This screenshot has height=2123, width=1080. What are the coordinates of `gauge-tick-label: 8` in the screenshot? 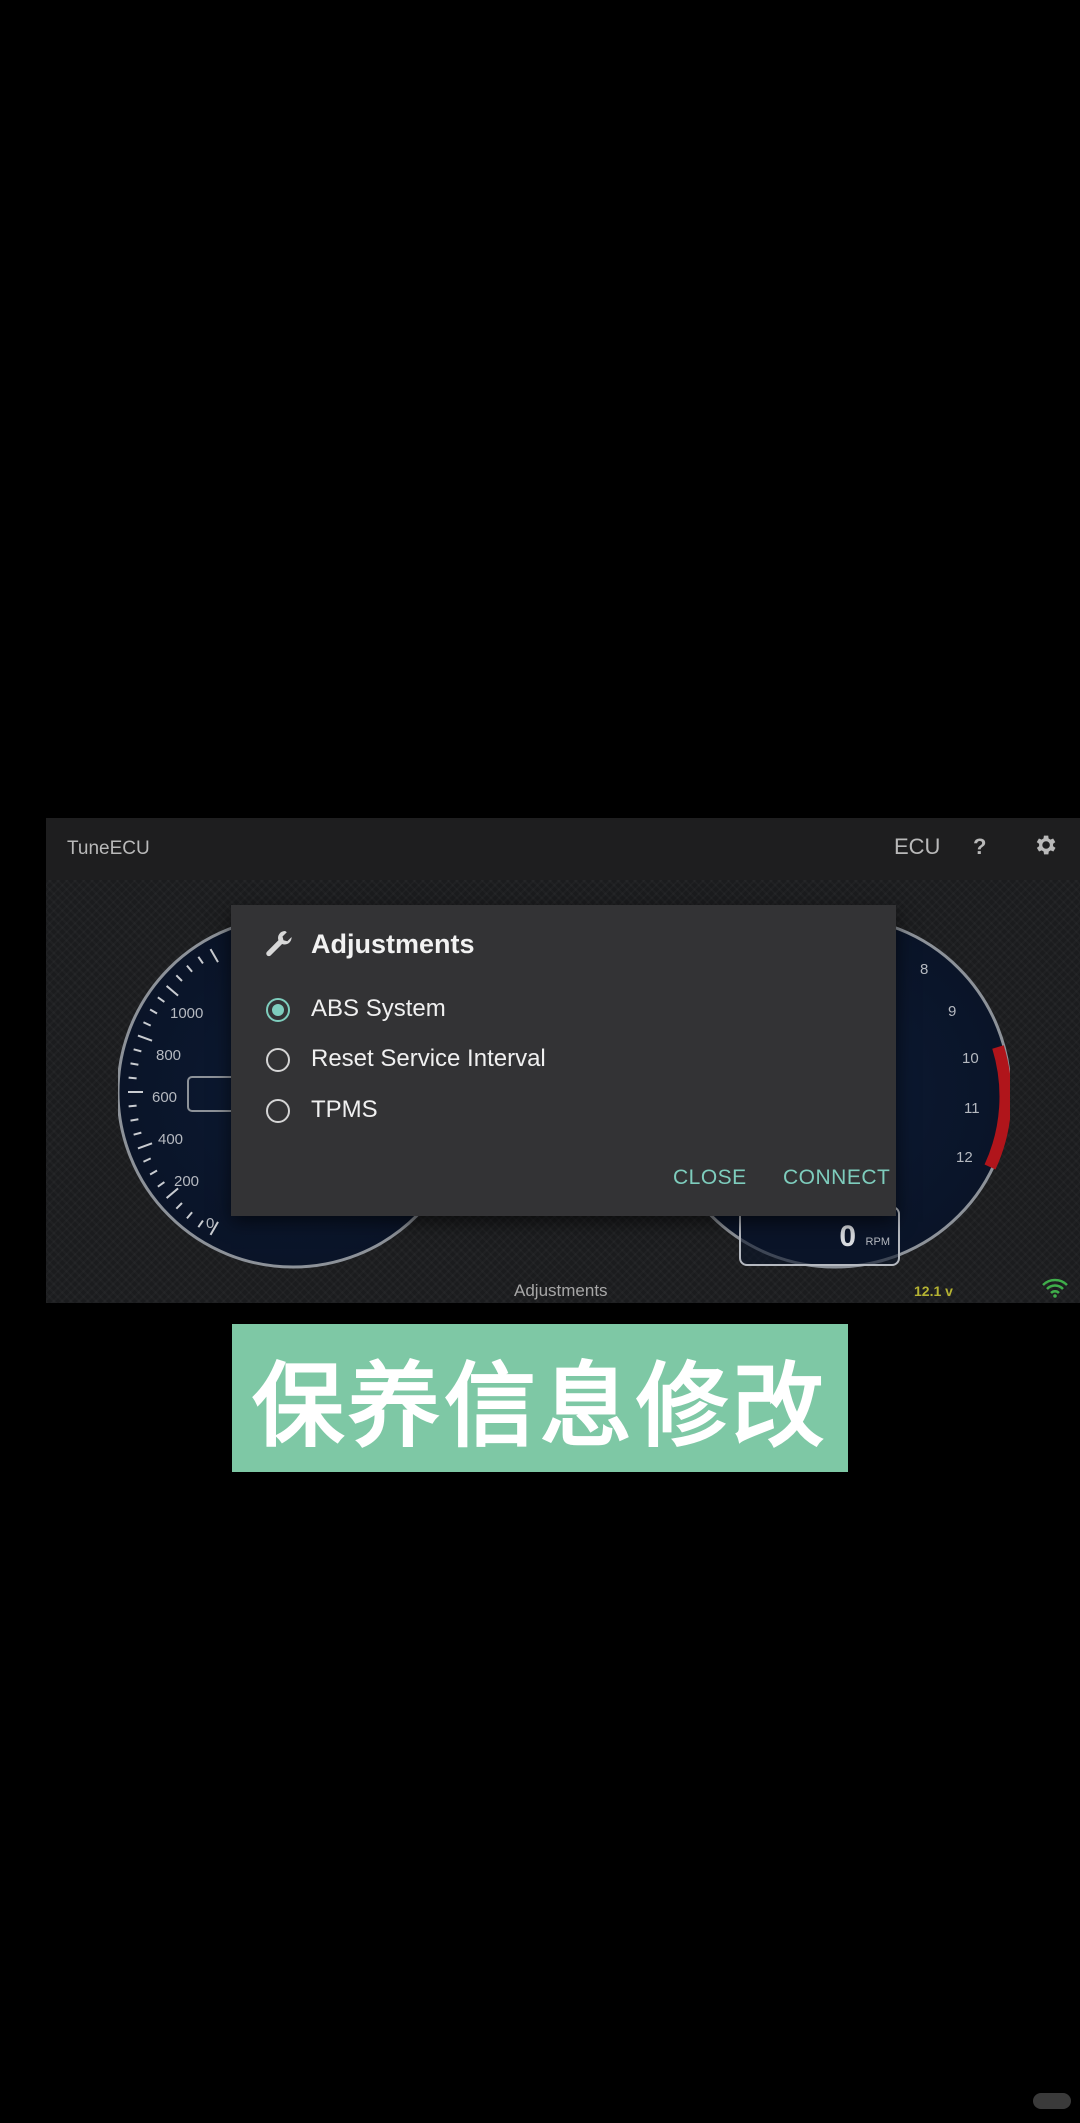 It's located at (924, 969).